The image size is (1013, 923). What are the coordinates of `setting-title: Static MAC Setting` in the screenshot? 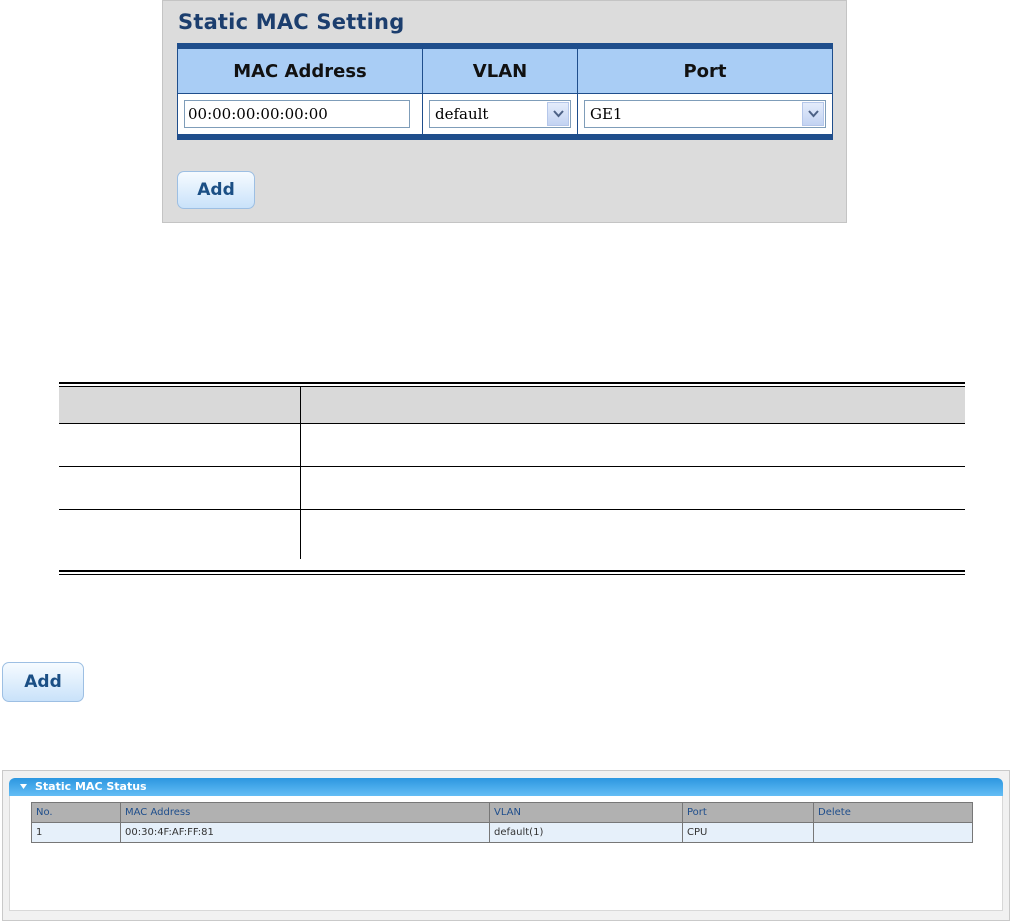 It's located at (291, 22).